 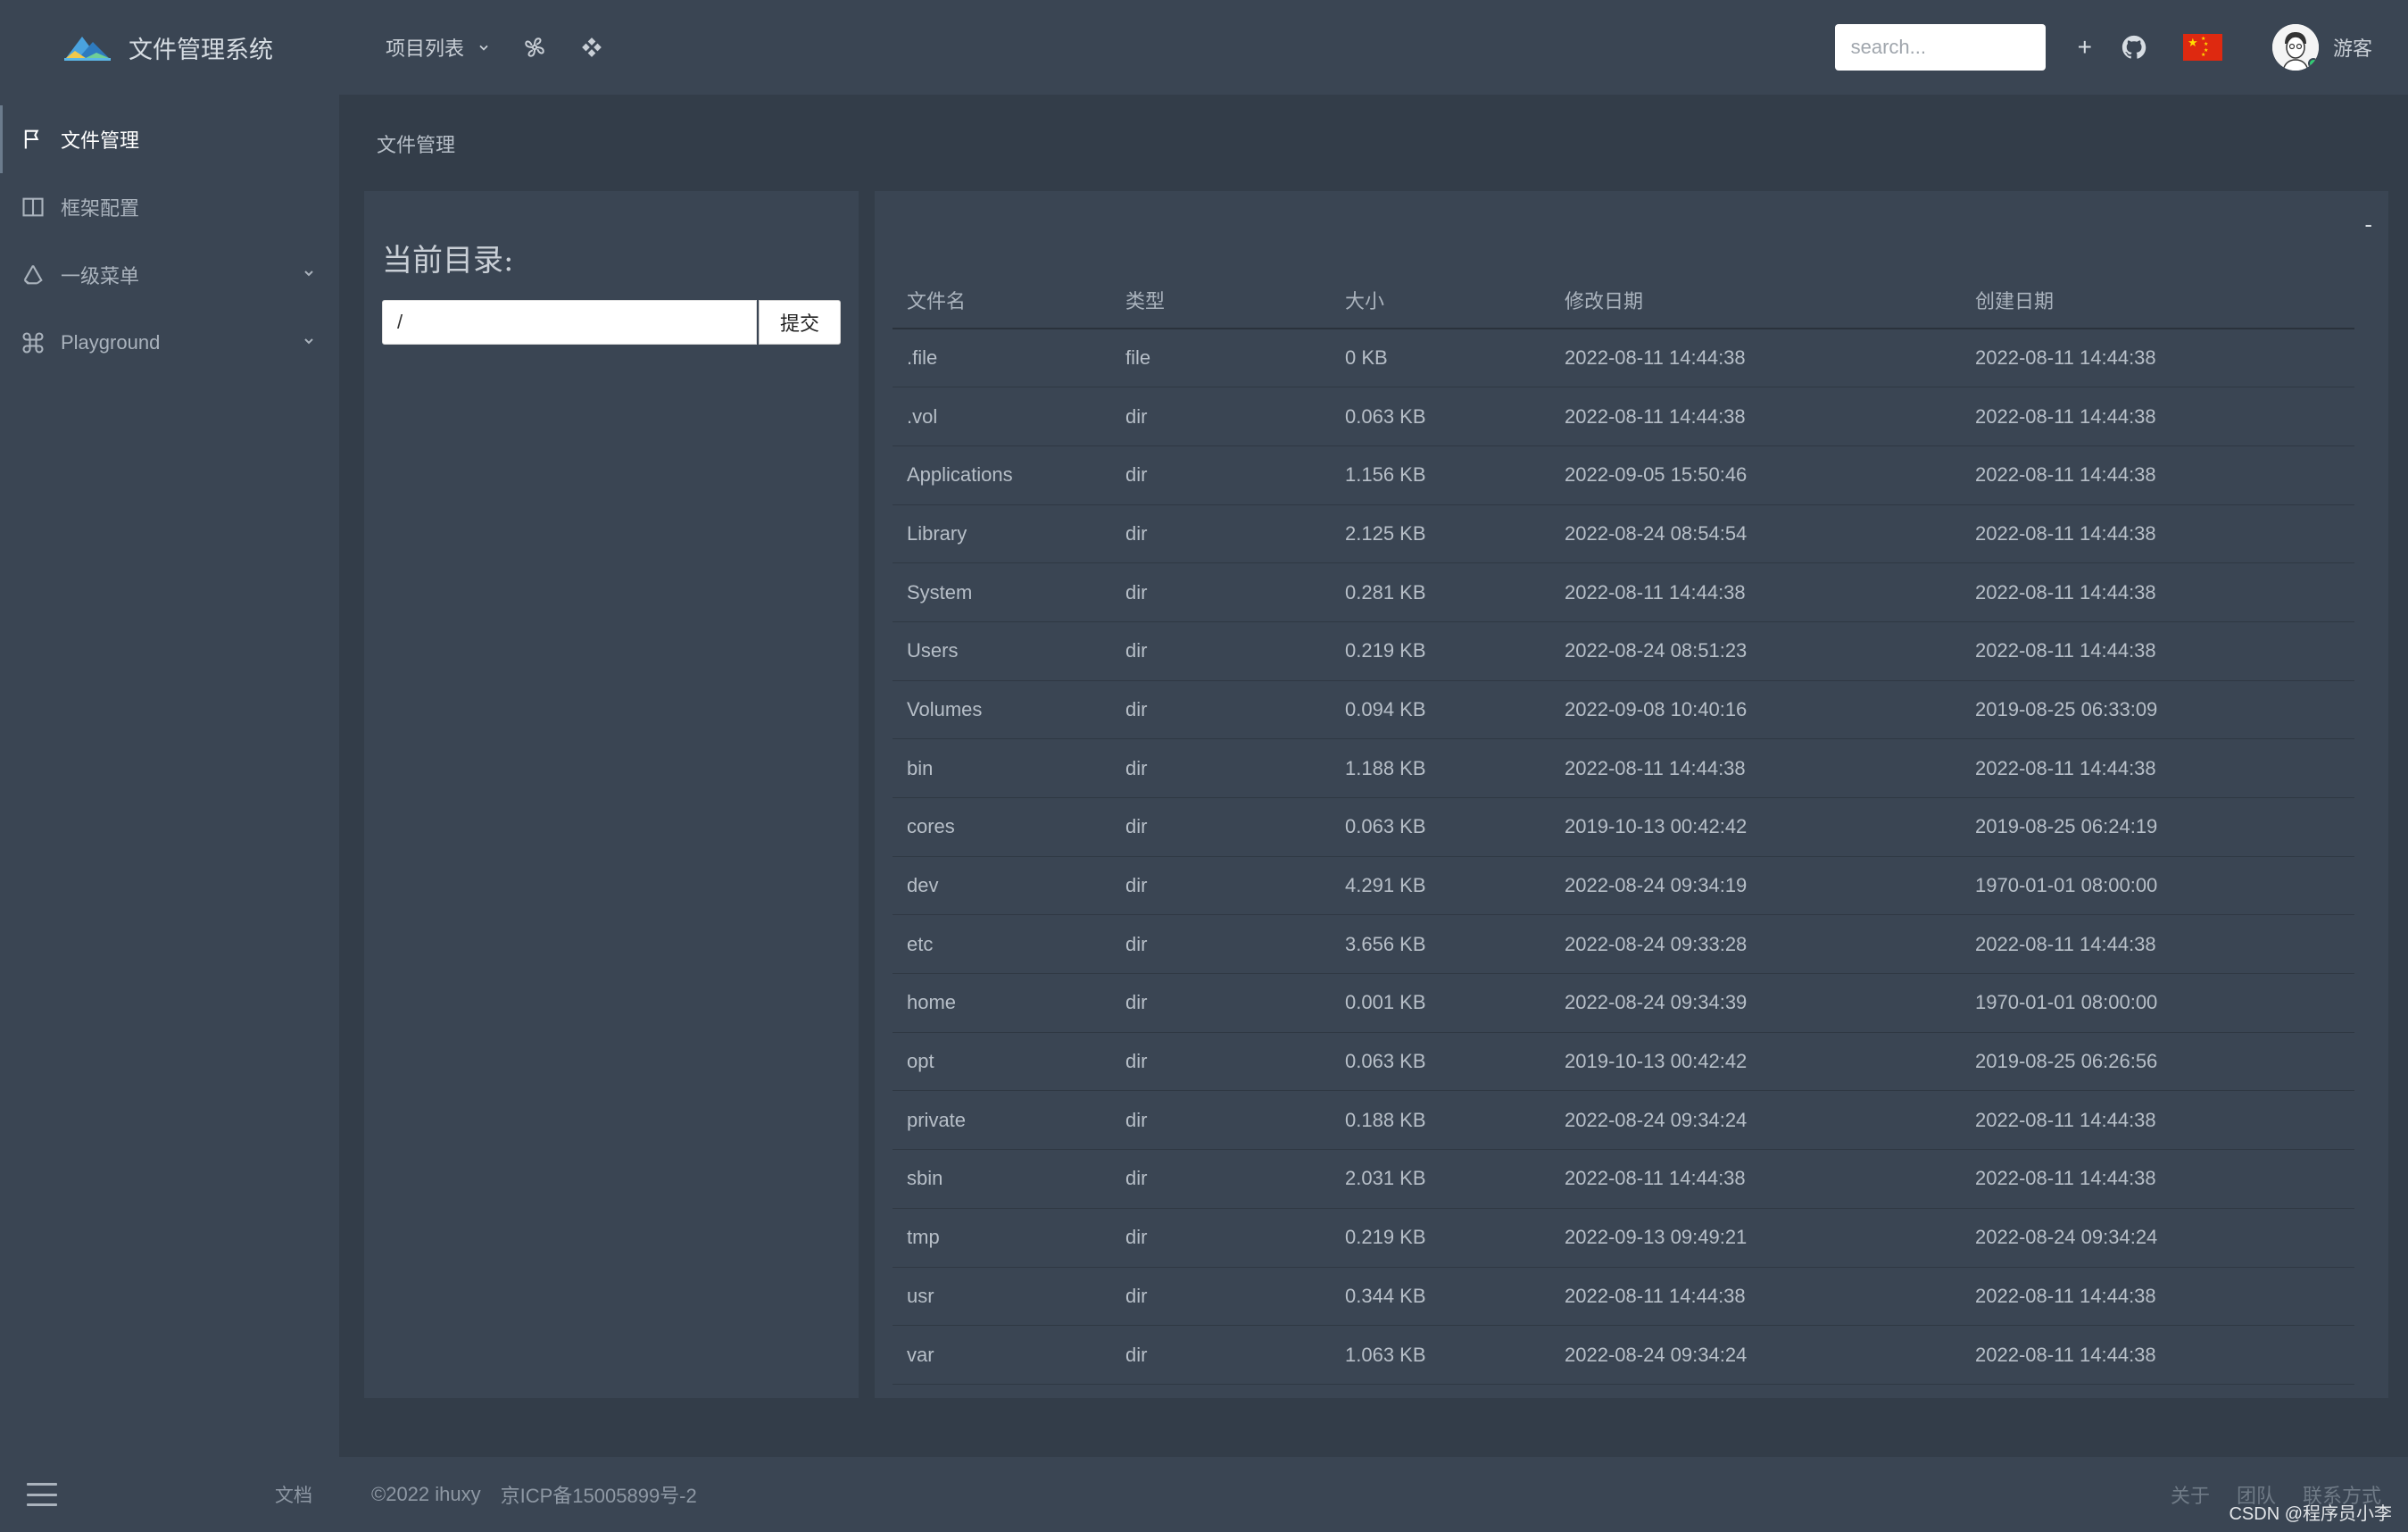 What do you see at coordinates (2192, 42) in the screenshot?
I see `flag-star: ★` at bounding box center [2192, 42].